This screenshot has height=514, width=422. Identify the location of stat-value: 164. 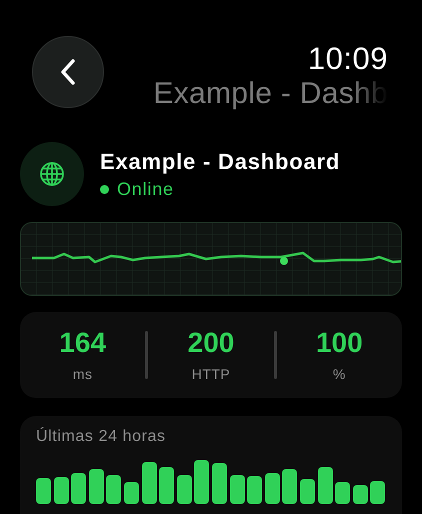
(82, 343).